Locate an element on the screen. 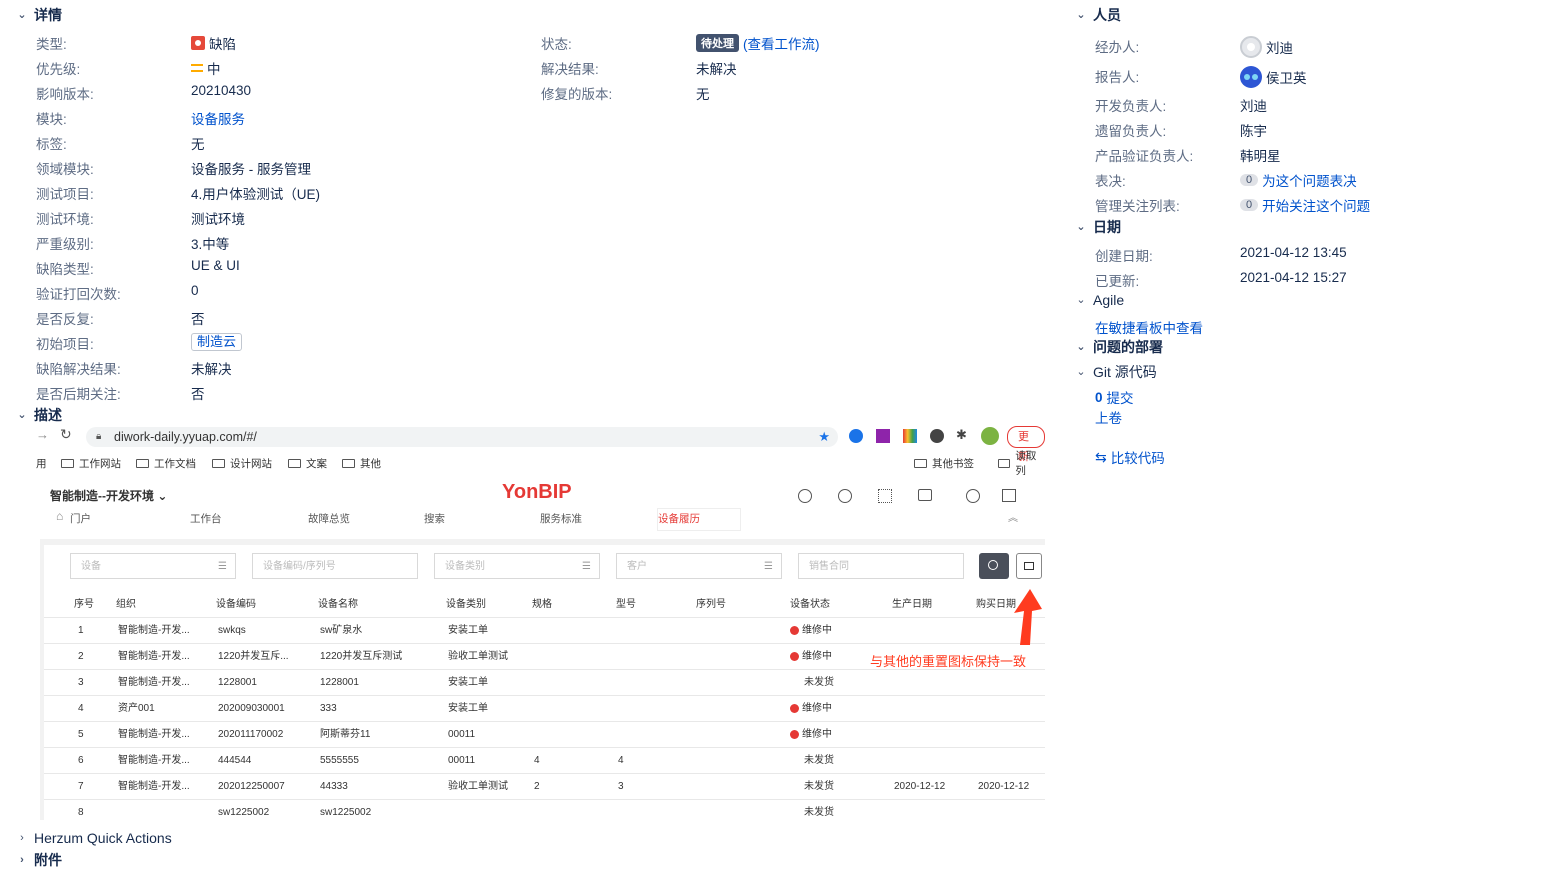 This screenshot has height=870, width=1552. people-value: 0 开始关注这个问题 is located at coordinates (1305, 205).